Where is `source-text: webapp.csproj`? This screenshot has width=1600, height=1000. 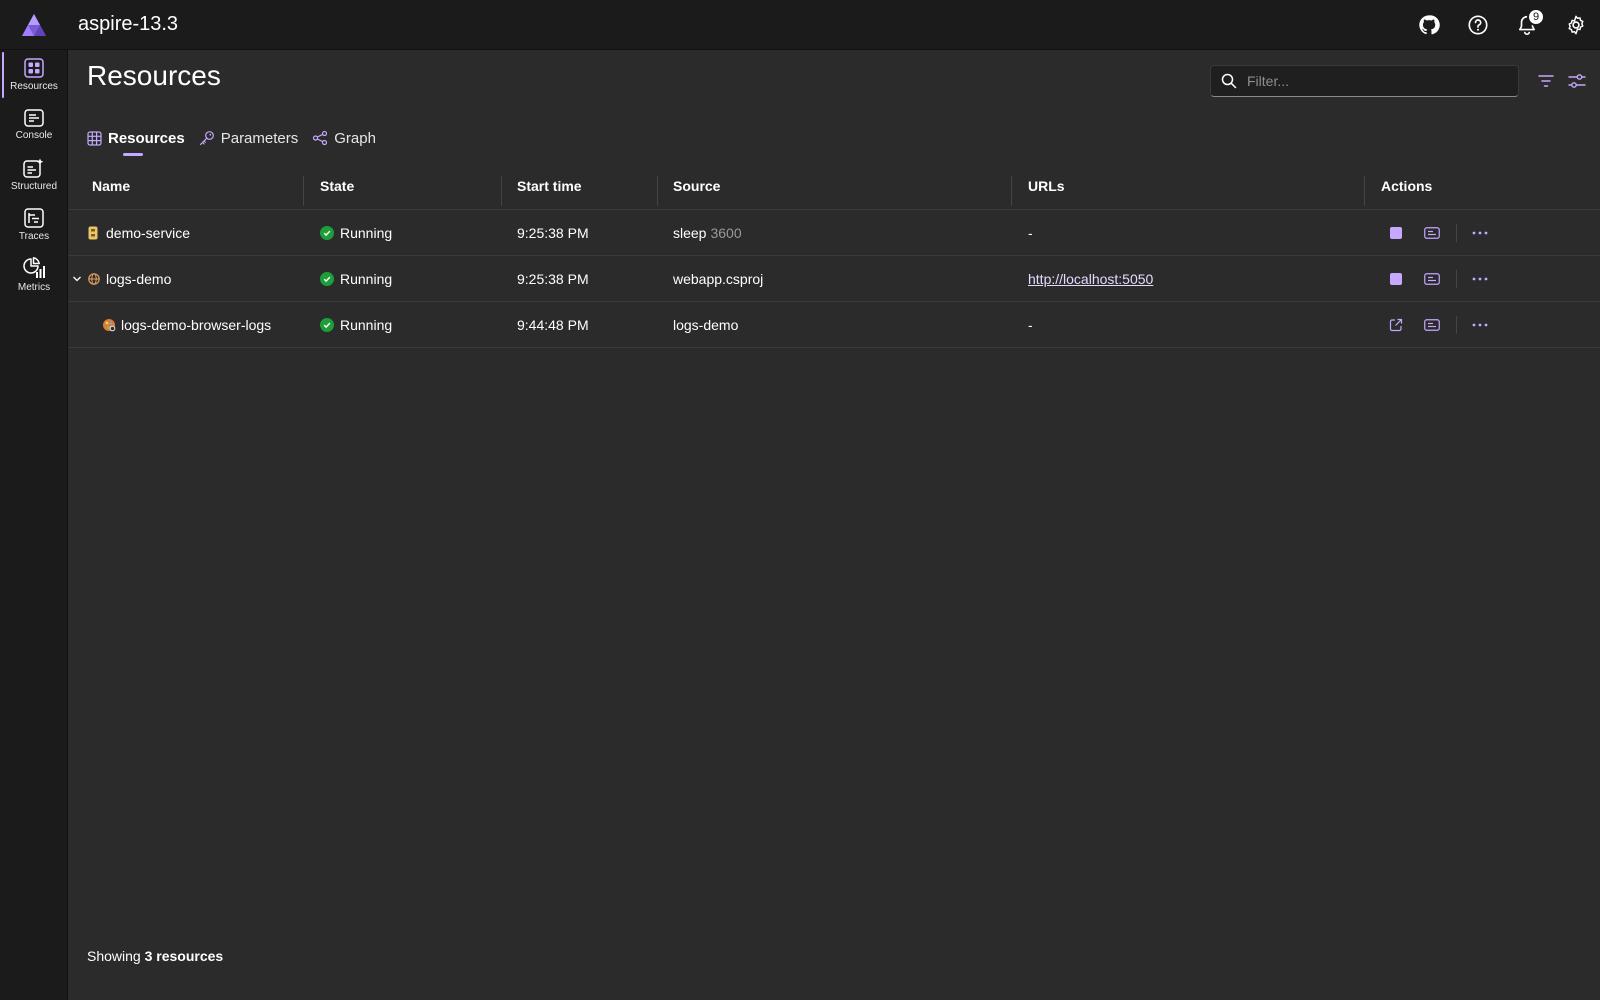 source-text: webapp.csproj is located at coordinates (718, 279).